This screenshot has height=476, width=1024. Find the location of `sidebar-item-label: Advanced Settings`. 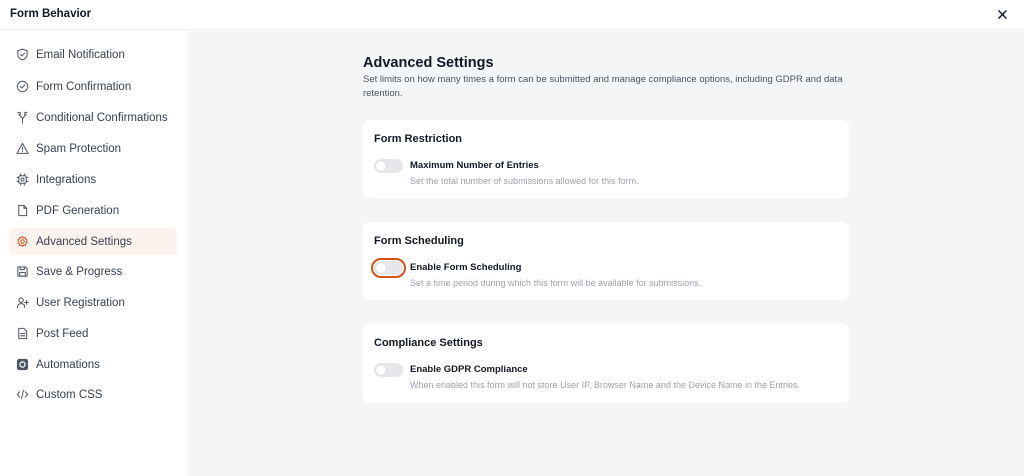

sidebar-item-label: Advanced Settings is located at coordinates (84, 241).